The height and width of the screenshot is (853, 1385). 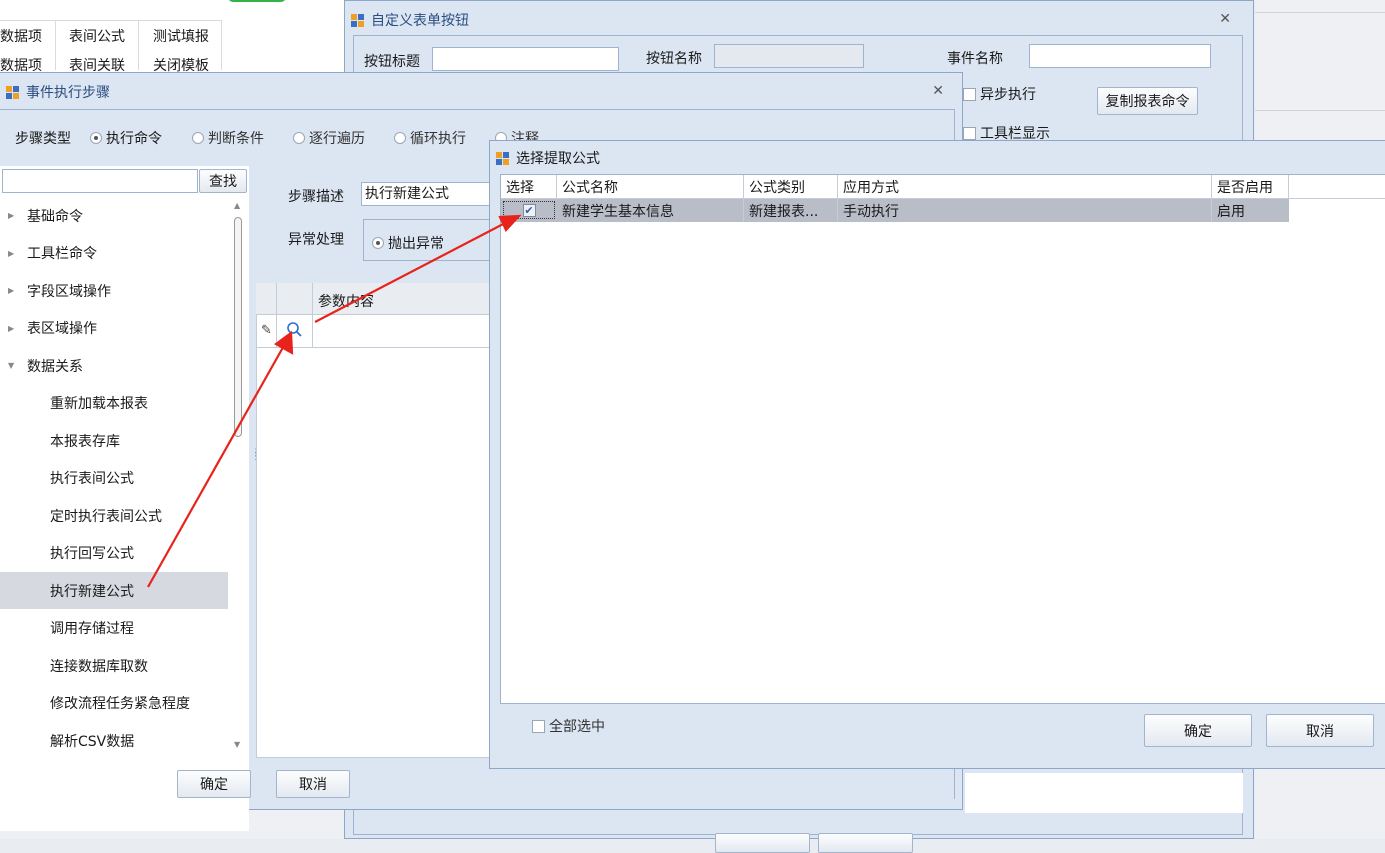 What do you see at coordinates (334, 401) in the screenshot?
I see `annotation-arrows` at bounding box center [334, 401].